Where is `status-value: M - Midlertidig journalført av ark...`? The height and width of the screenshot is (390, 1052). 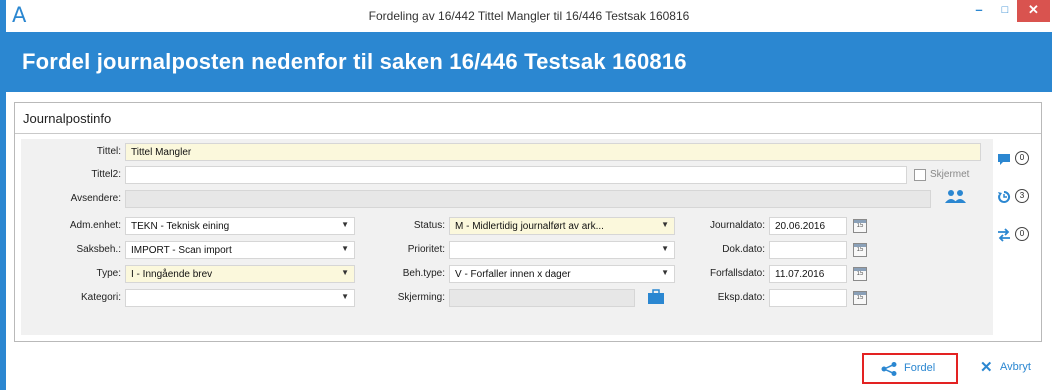 status-value: M - Midlertidig journalført av ark... is located at coordinates (529, 226).